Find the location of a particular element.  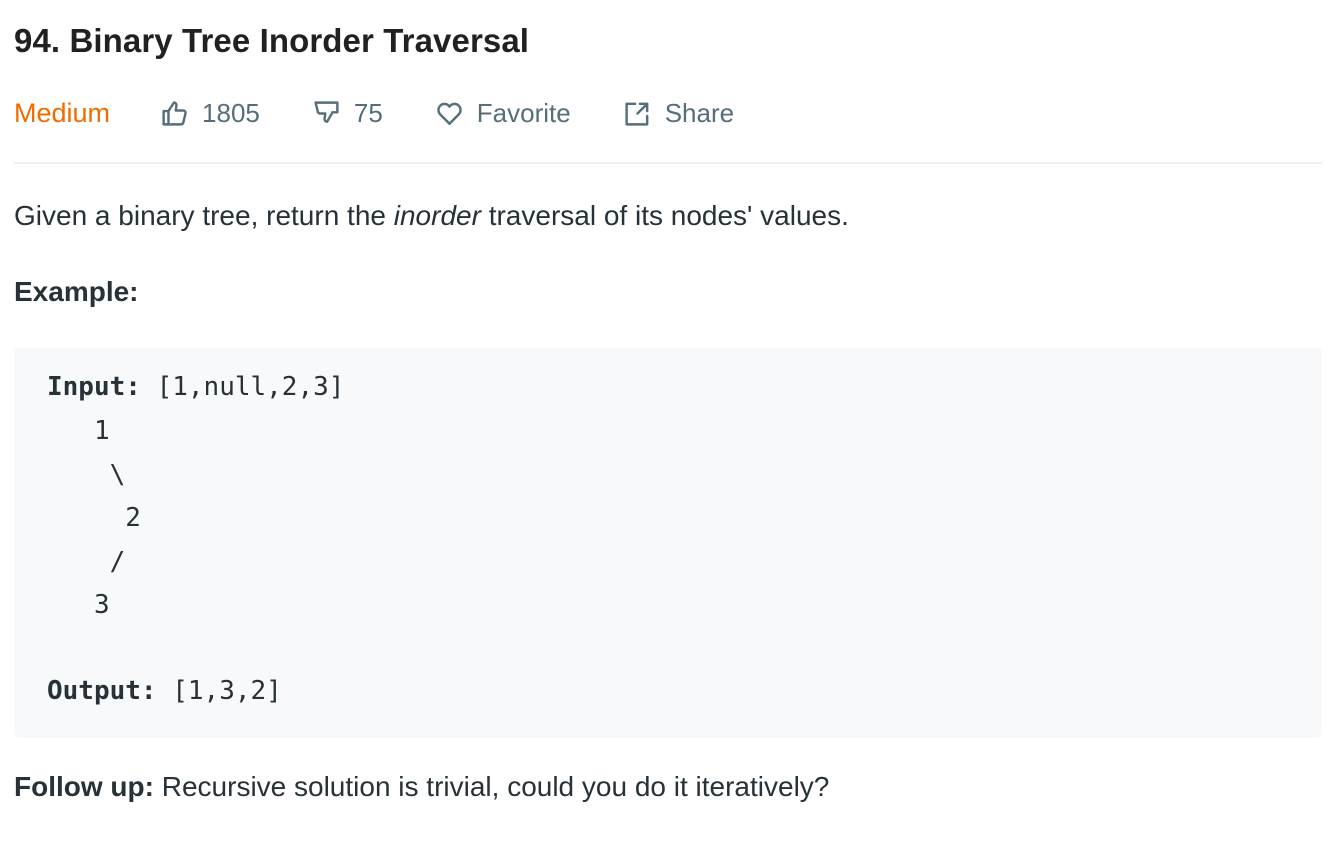

problem-meta-row: Medium 1805 75 Favorite Share is located at coordinates (668, 113).